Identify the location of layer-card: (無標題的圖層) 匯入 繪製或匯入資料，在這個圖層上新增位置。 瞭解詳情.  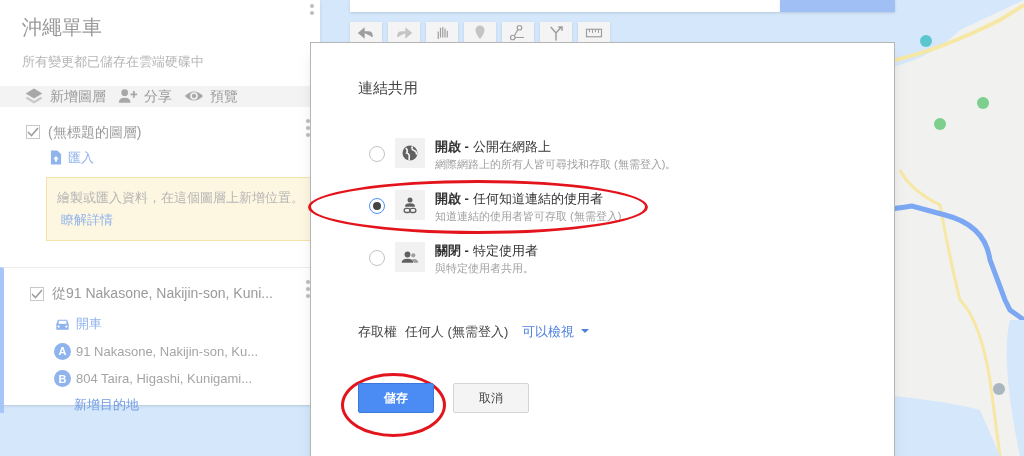
(160, 186).